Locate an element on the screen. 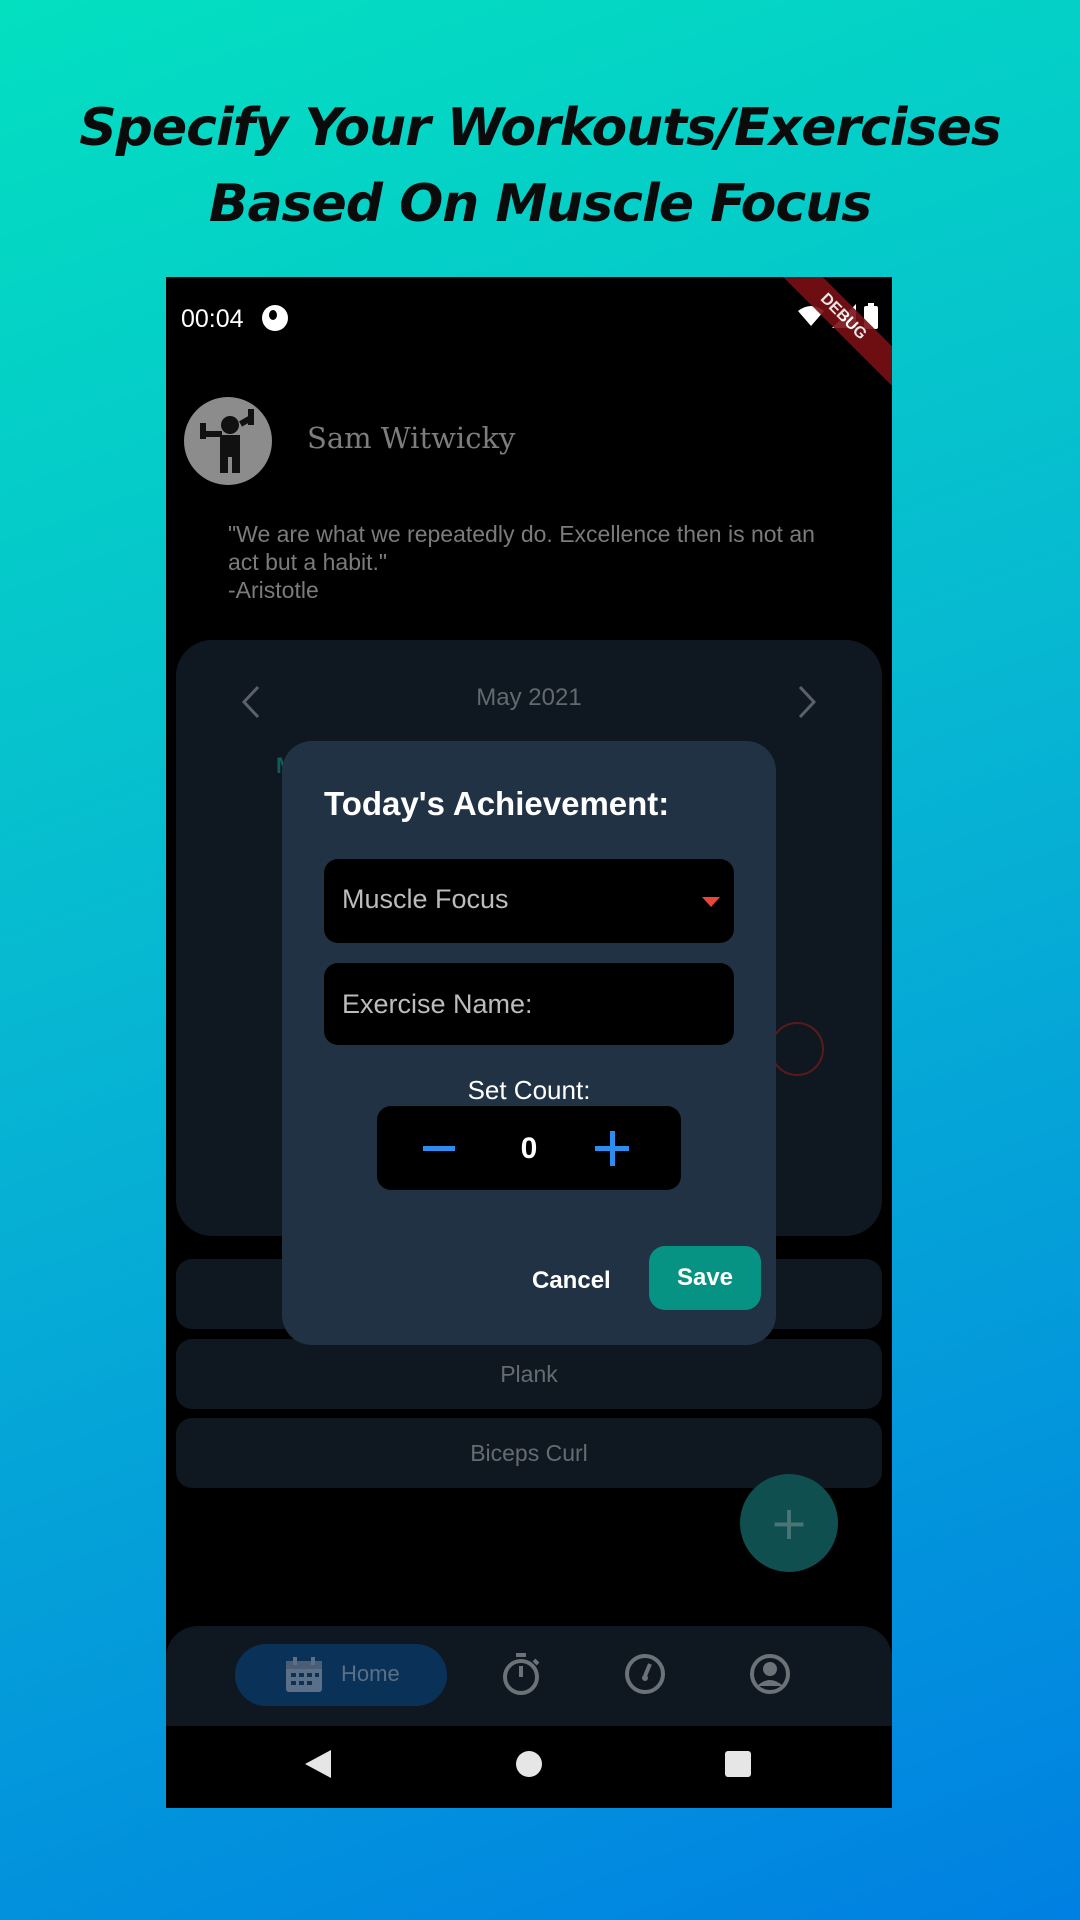 The image size is (1080, 1920). bottom-nav: Home is located at coordinates (529, 1676).